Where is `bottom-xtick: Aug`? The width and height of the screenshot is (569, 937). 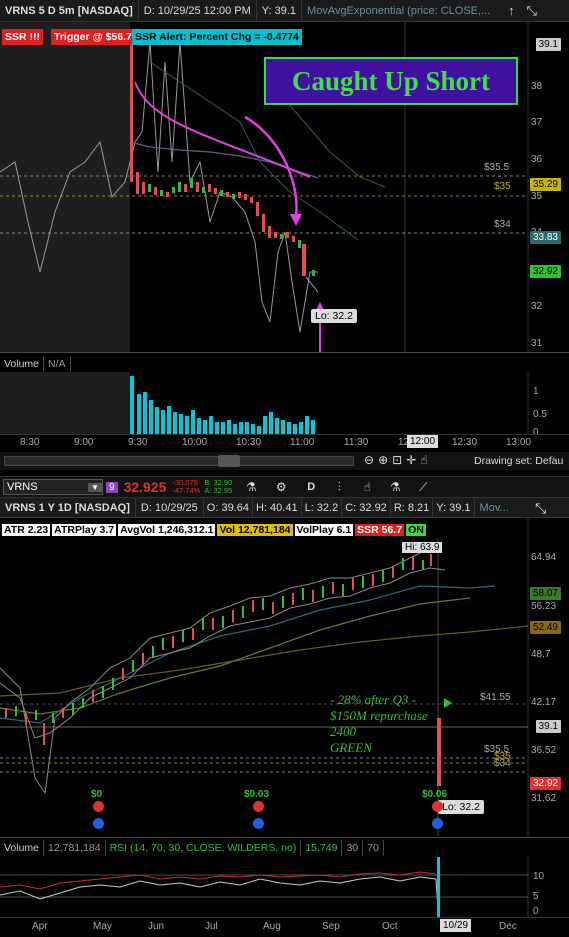
bottom-xtick: Aug is located at coordinates (272, 926).